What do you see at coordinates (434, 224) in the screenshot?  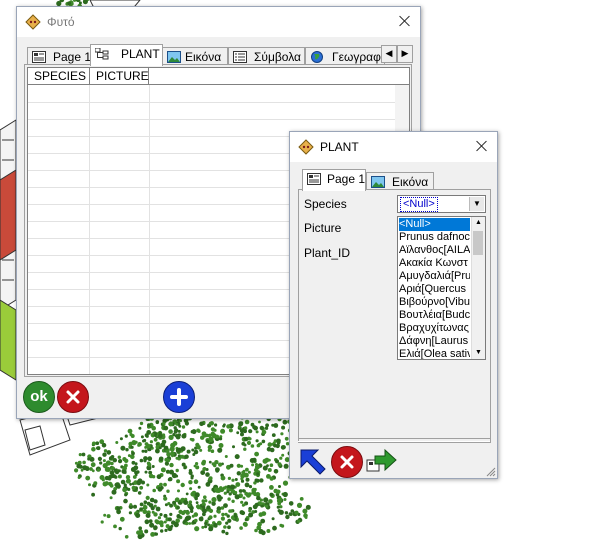 I see `species-option: <Null>` at bounding box center [434, 224].